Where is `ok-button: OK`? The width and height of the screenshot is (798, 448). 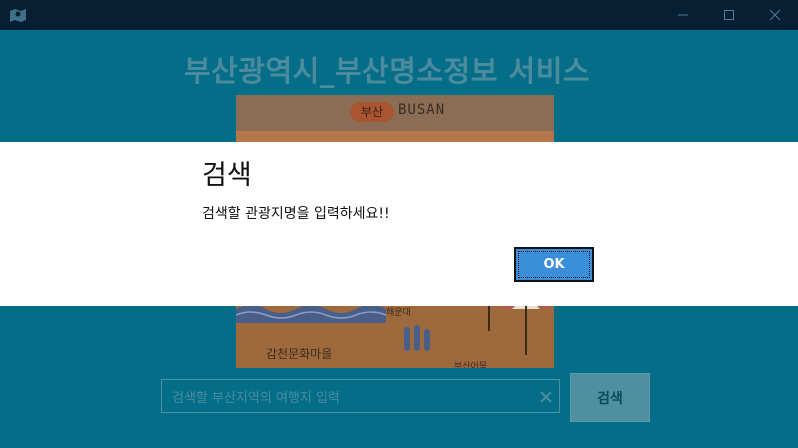
ok-button: OK is located at coordinates (554, 264).